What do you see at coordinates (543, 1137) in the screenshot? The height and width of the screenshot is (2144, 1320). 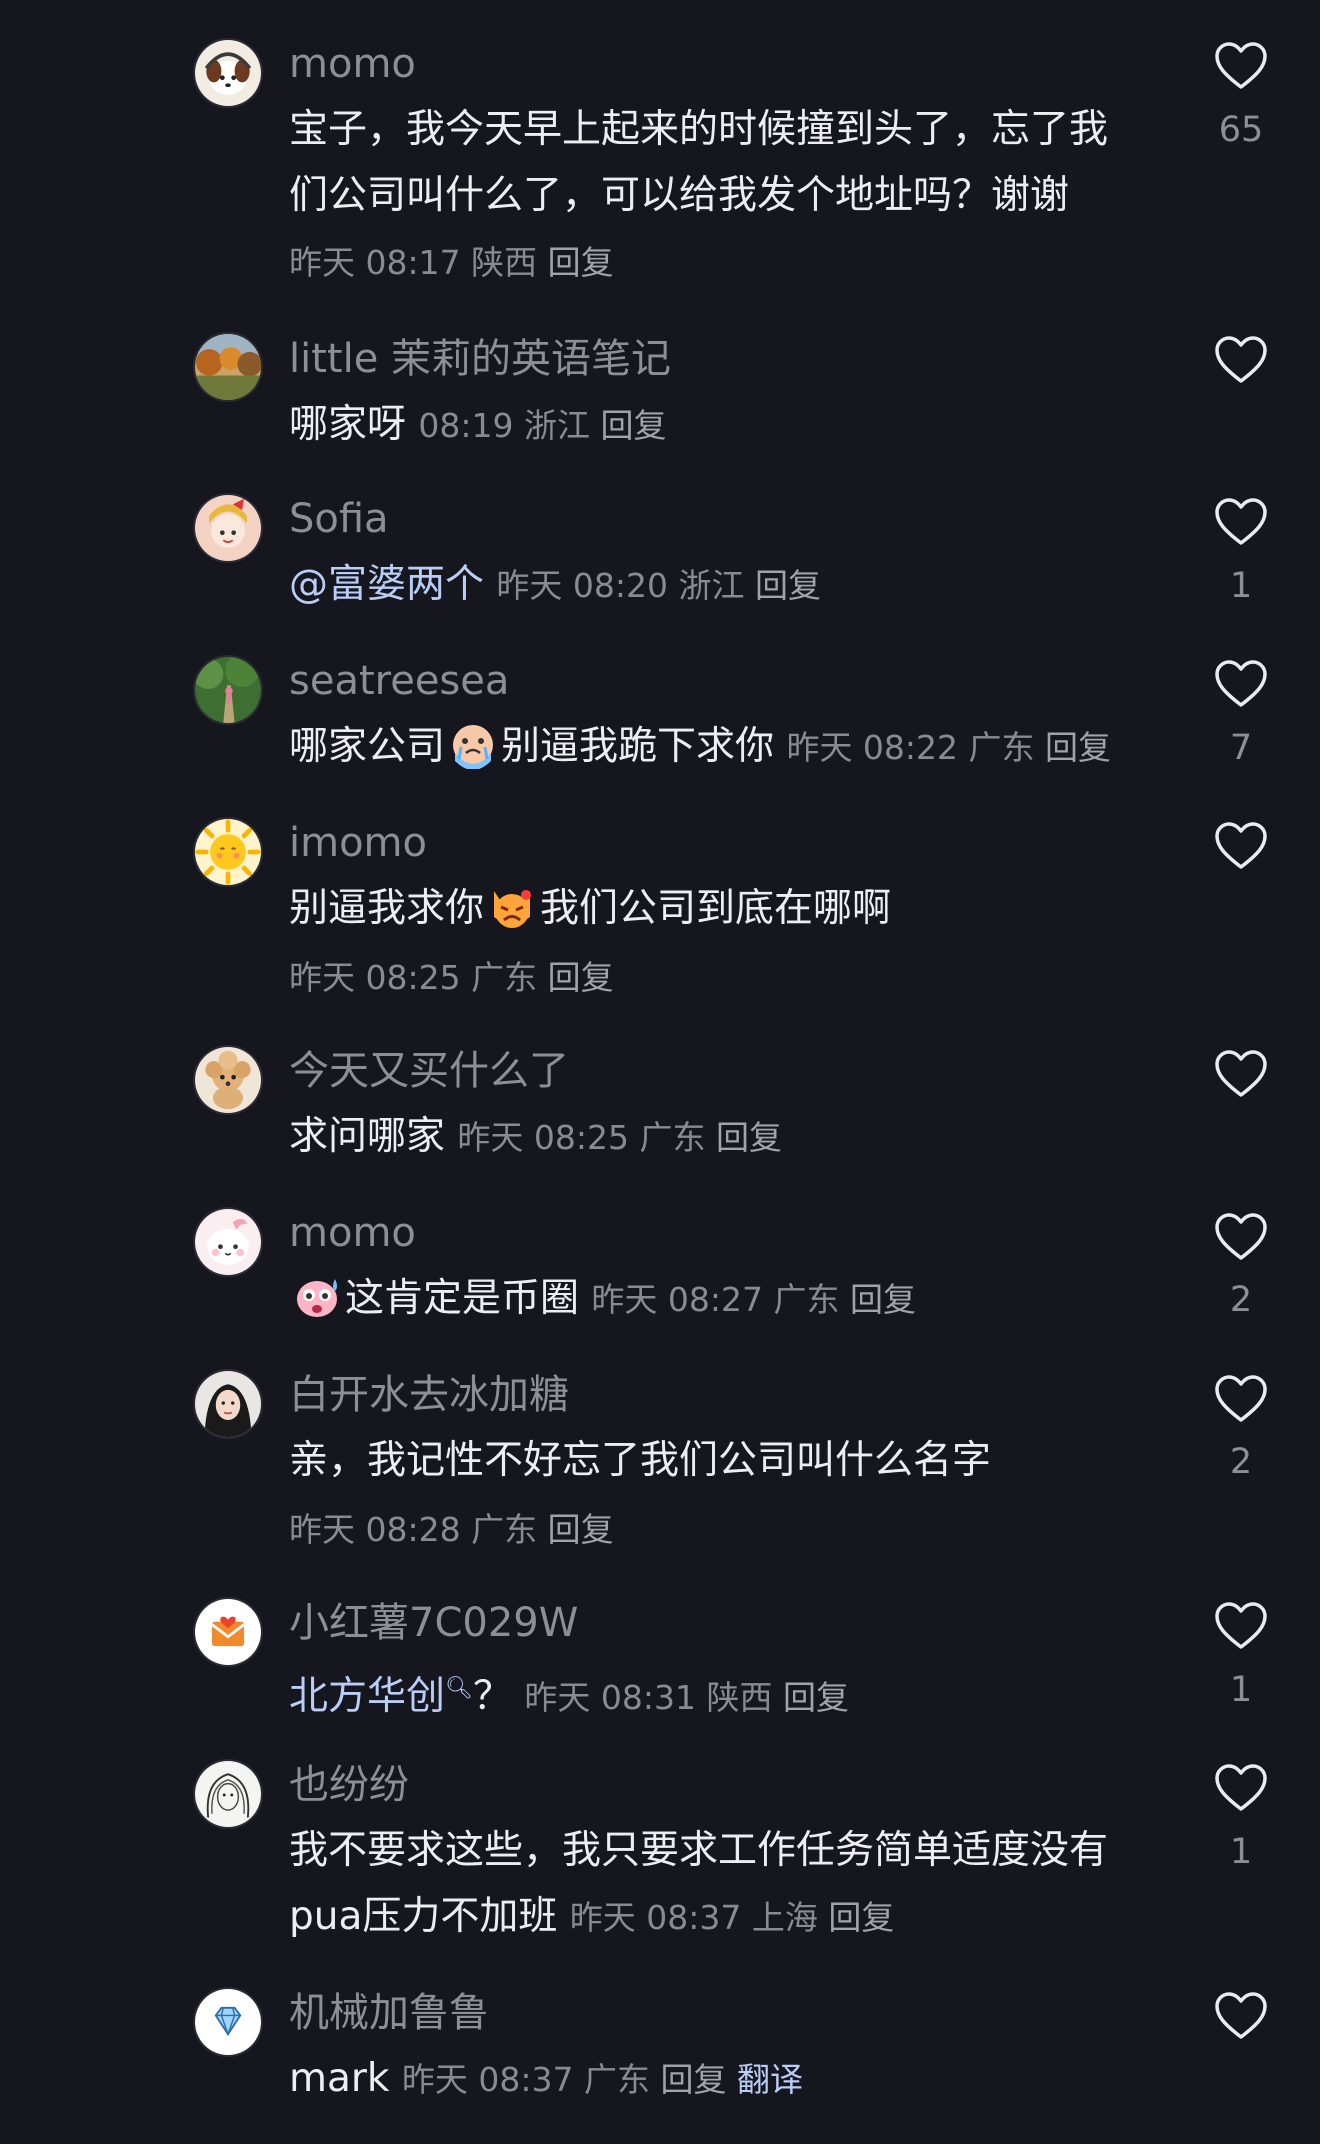 I see `comment-time: 昨天 08:25` at bounding box center [543, 1137].